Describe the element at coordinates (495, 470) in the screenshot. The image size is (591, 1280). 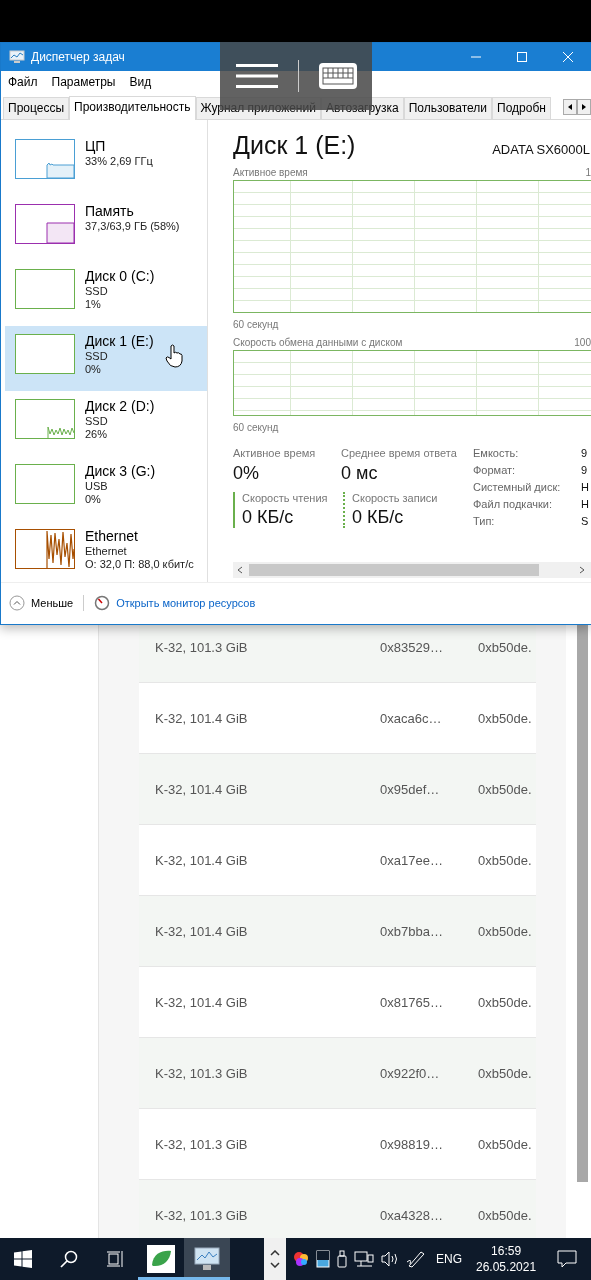
I see `detail-label: Формат:` at that location.